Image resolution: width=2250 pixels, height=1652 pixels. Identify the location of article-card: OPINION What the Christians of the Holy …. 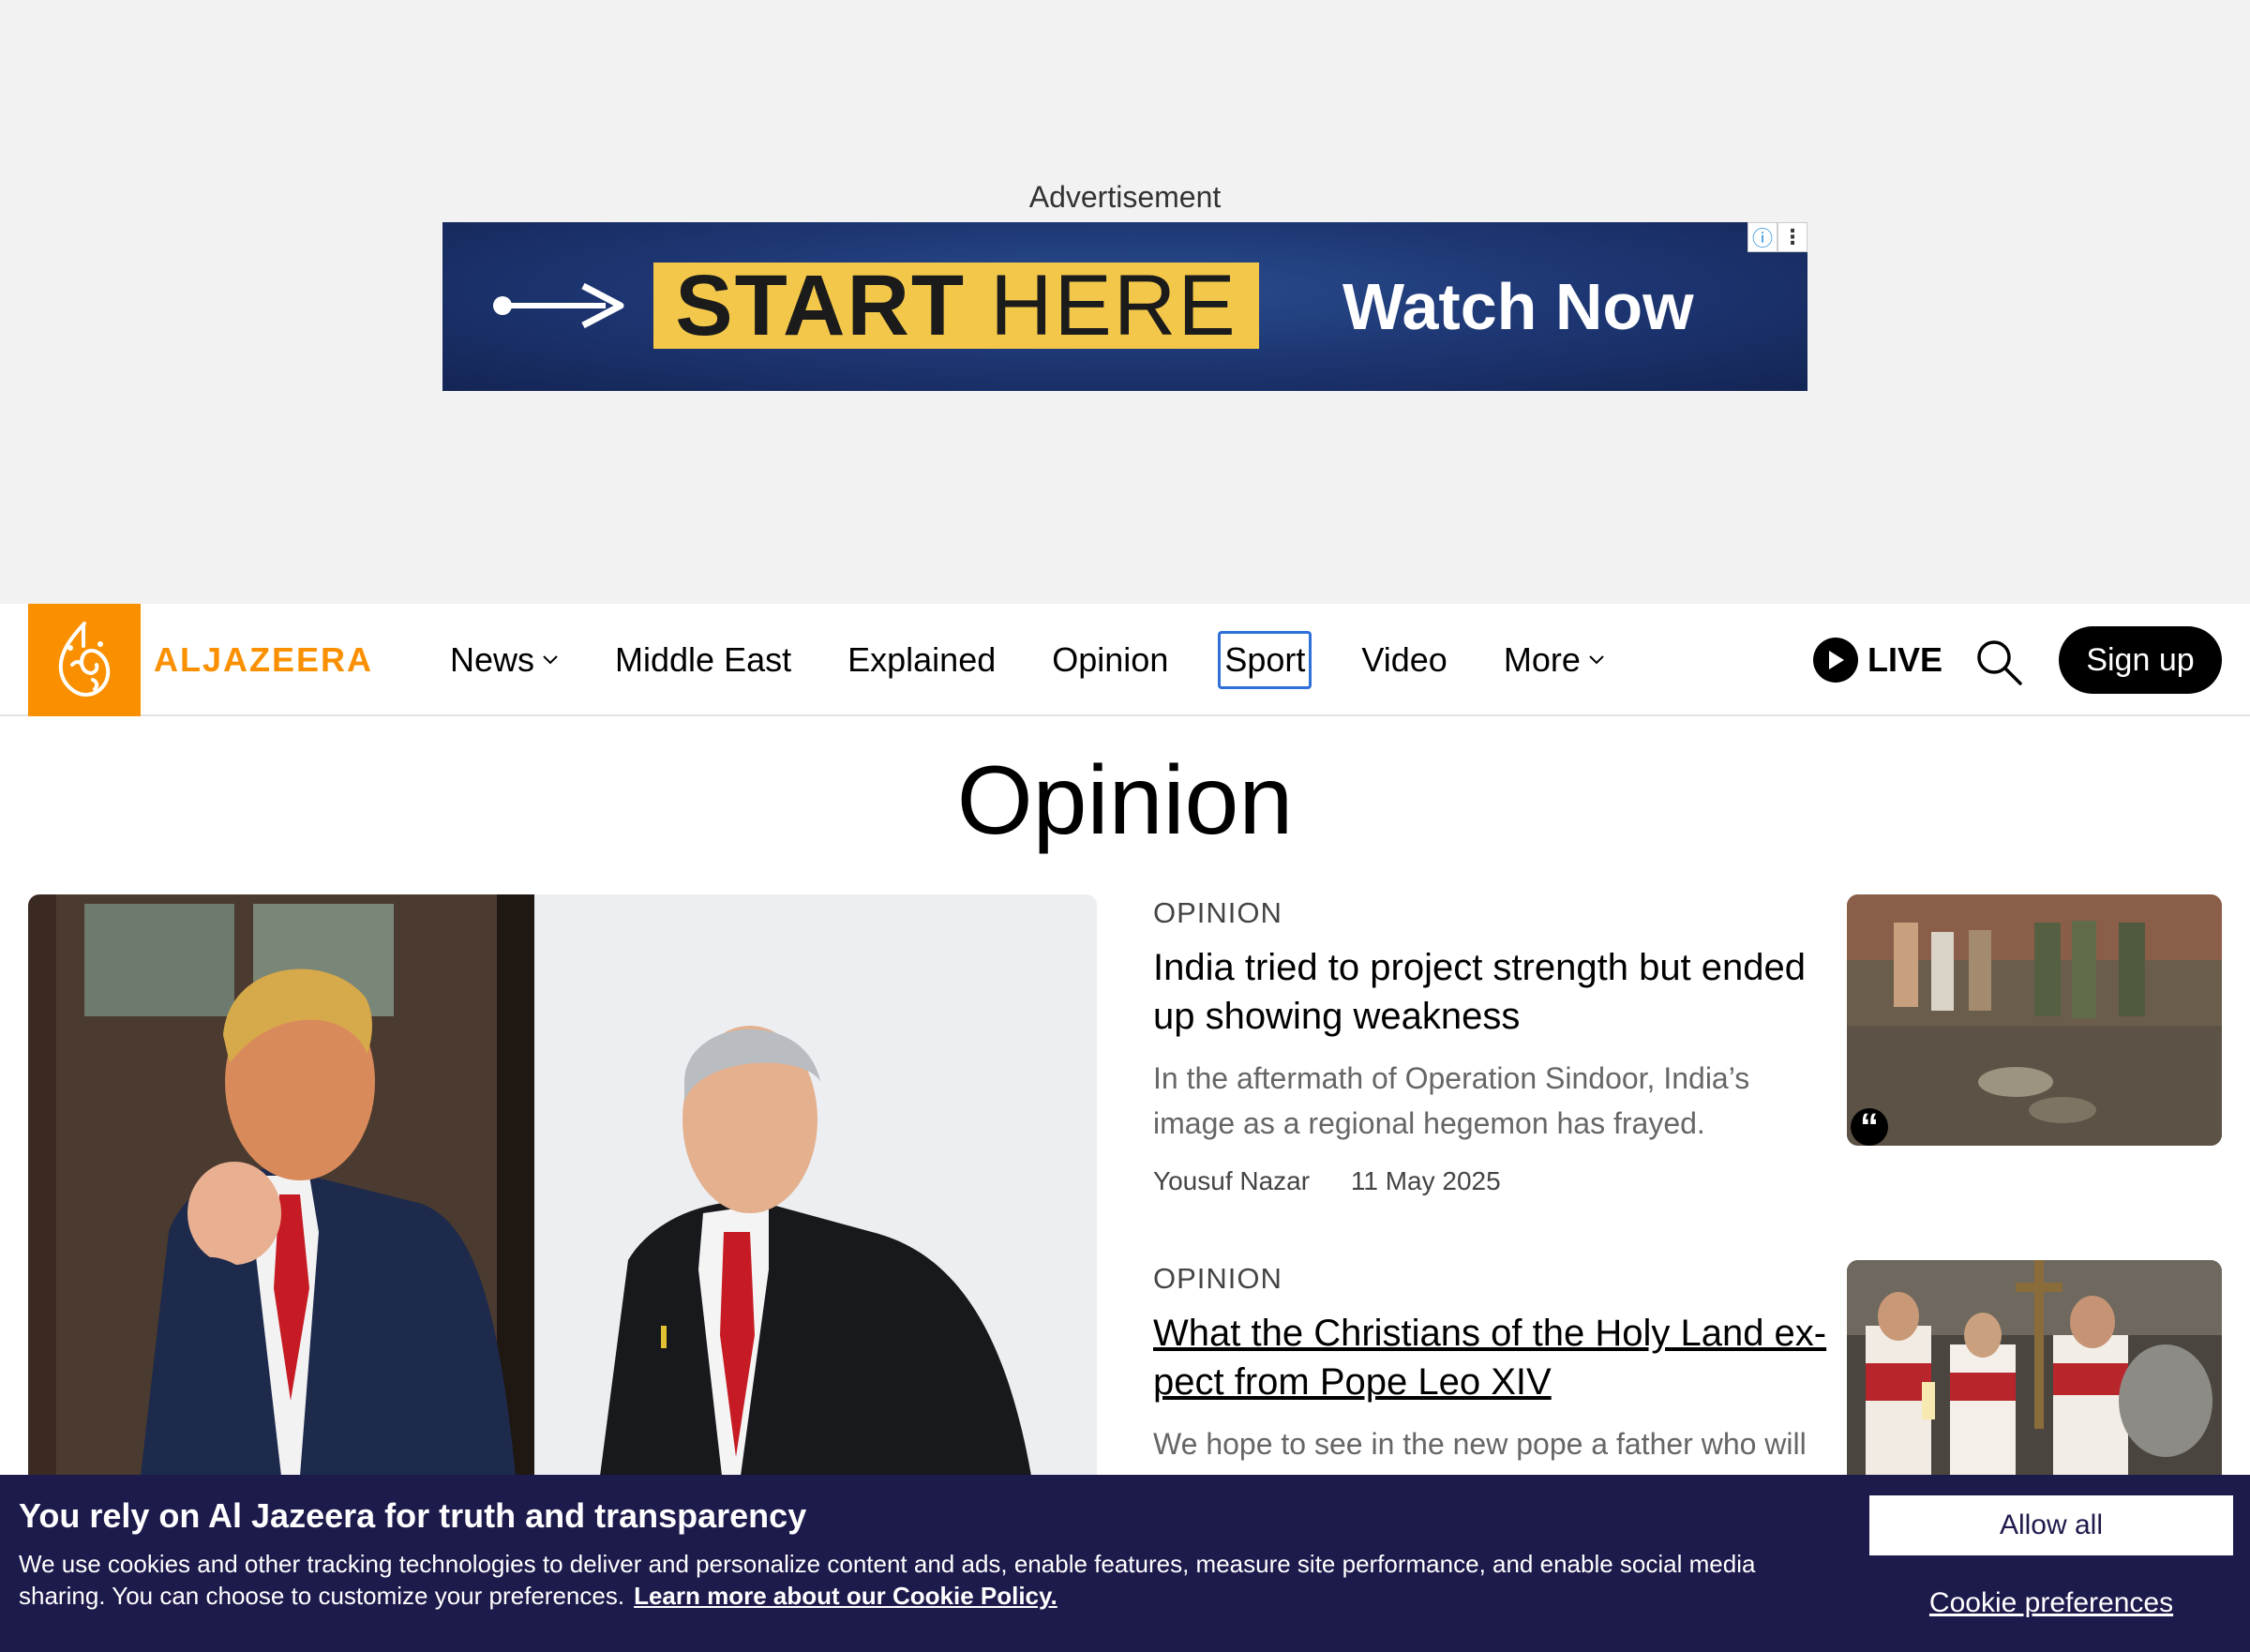
(1687, 1368).